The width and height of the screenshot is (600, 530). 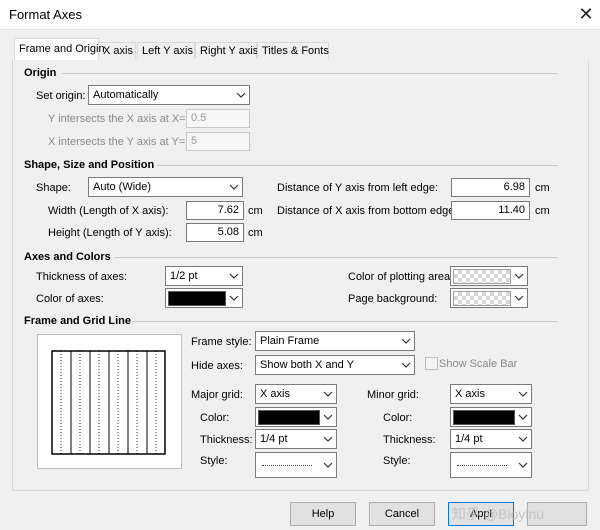 I want to click on shape-select: Auto (Wide), so click(x=165, y=187).